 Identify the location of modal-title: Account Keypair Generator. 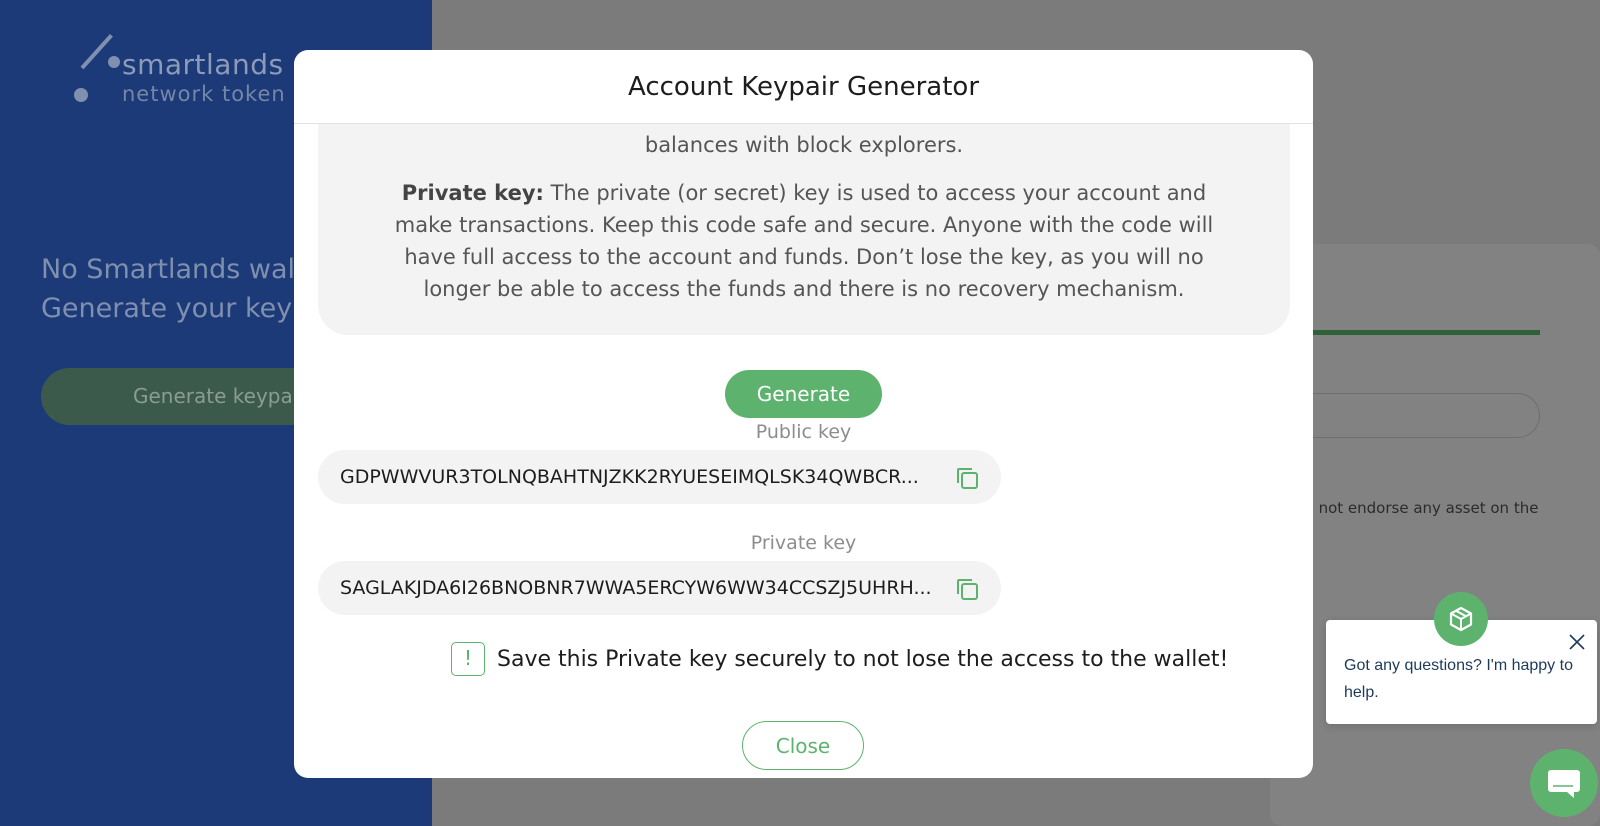
(803, 86).